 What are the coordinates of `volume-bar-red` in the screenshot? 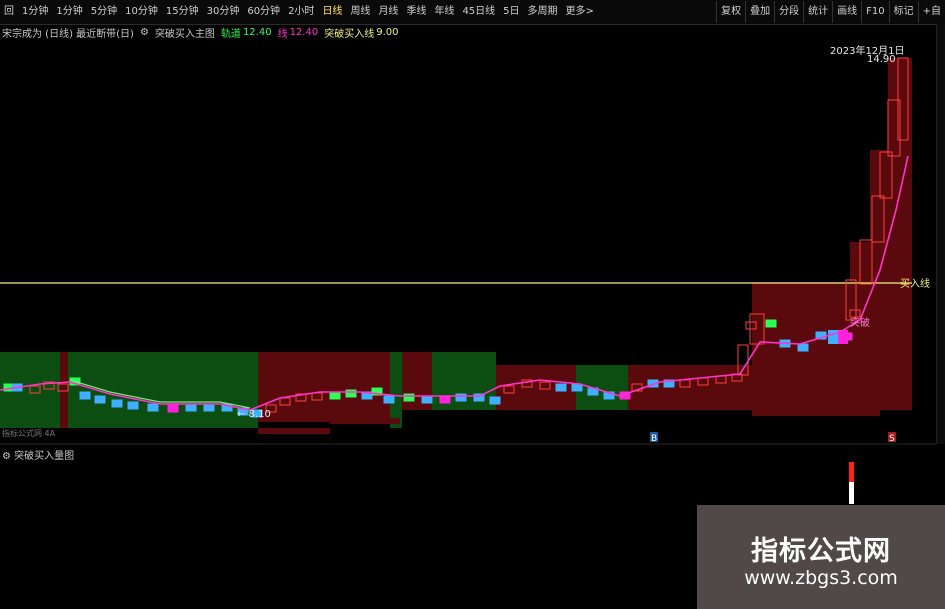 It's located at (851, 472).